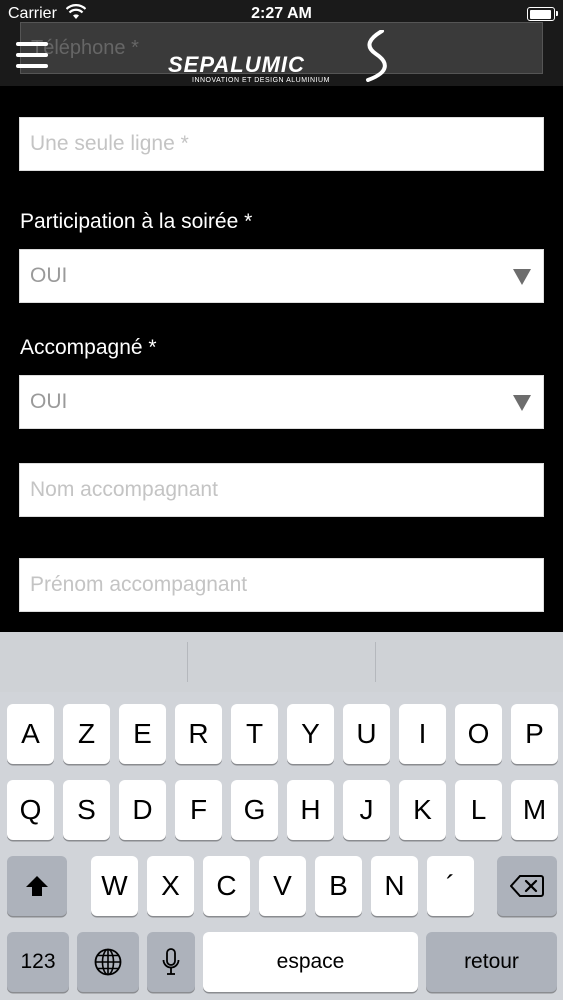 The height and width of the screenshot is (1000, 563). Describe the element at coordinates (310, 810) in the screenshot. I see `key-h: H` at that location.